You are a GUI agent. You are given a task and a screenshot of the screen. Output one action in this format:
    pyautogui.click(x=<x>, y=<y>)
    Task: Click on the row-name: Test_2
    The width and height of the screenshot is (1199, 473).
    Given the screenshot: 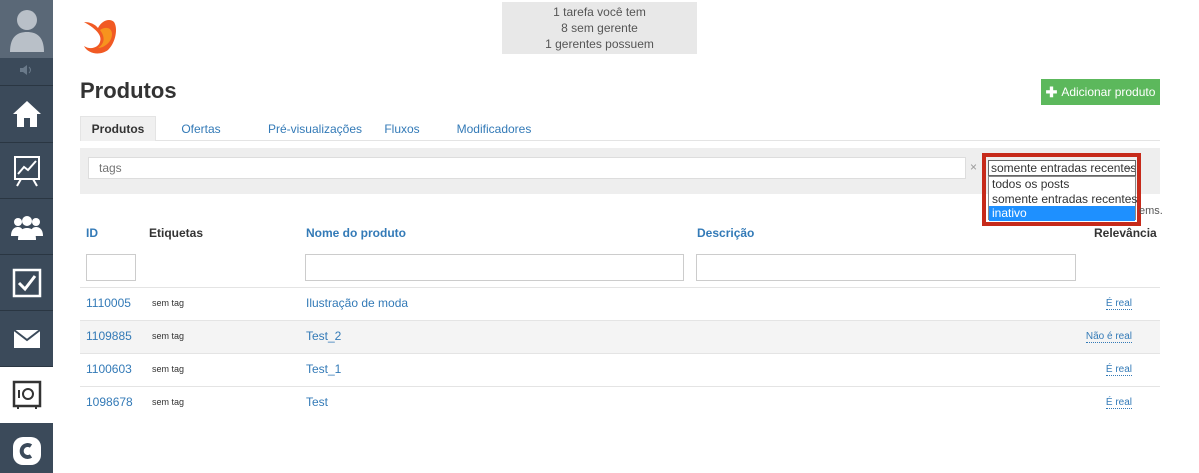 What is the action you would take?
    pyautogui.click(x=323, y=336)
    